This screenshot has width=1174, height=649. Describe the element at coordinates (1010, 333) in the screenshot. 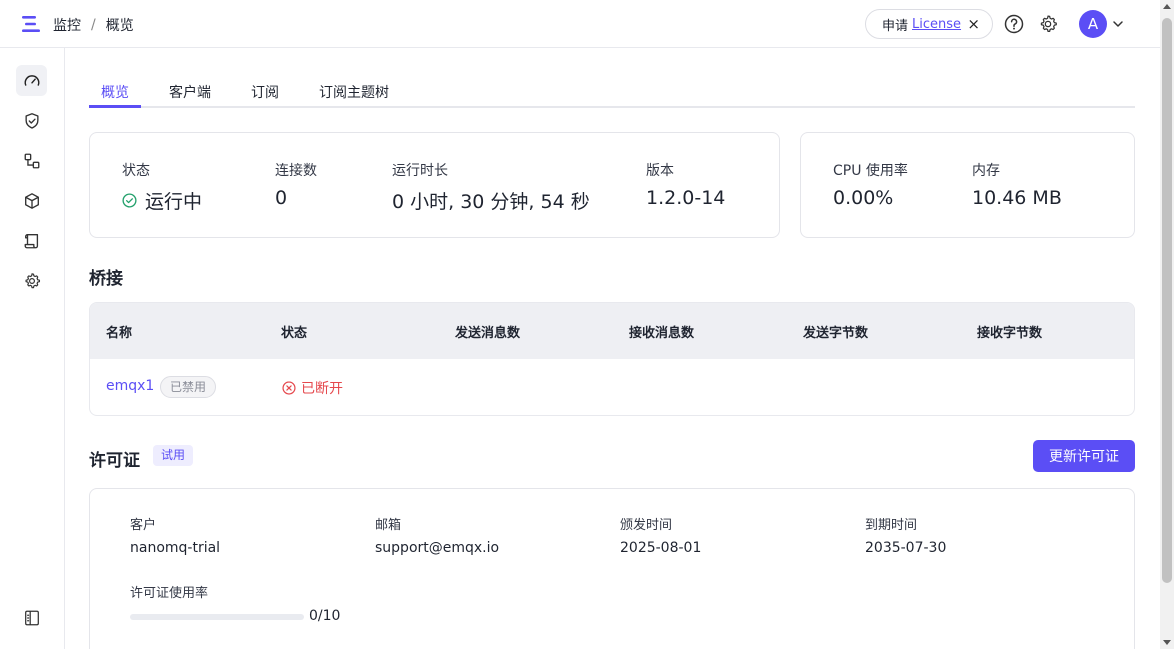

I see `column-header-received-bytes: 接收字节数` at that location.